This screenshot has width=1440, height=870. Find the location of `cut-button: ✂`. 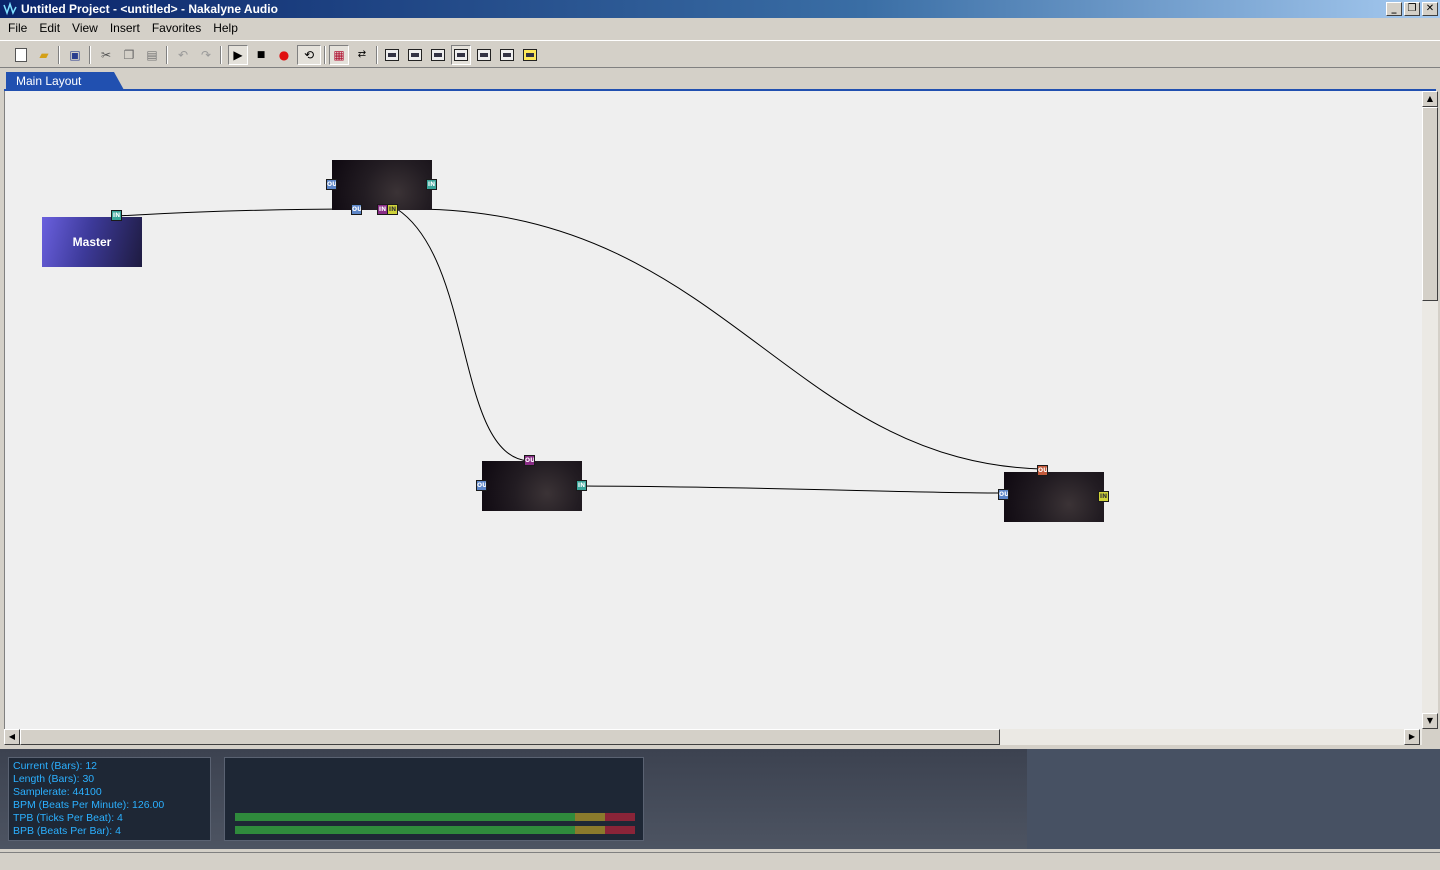

cut-button: ✂ is located at coordinates (106, 55).